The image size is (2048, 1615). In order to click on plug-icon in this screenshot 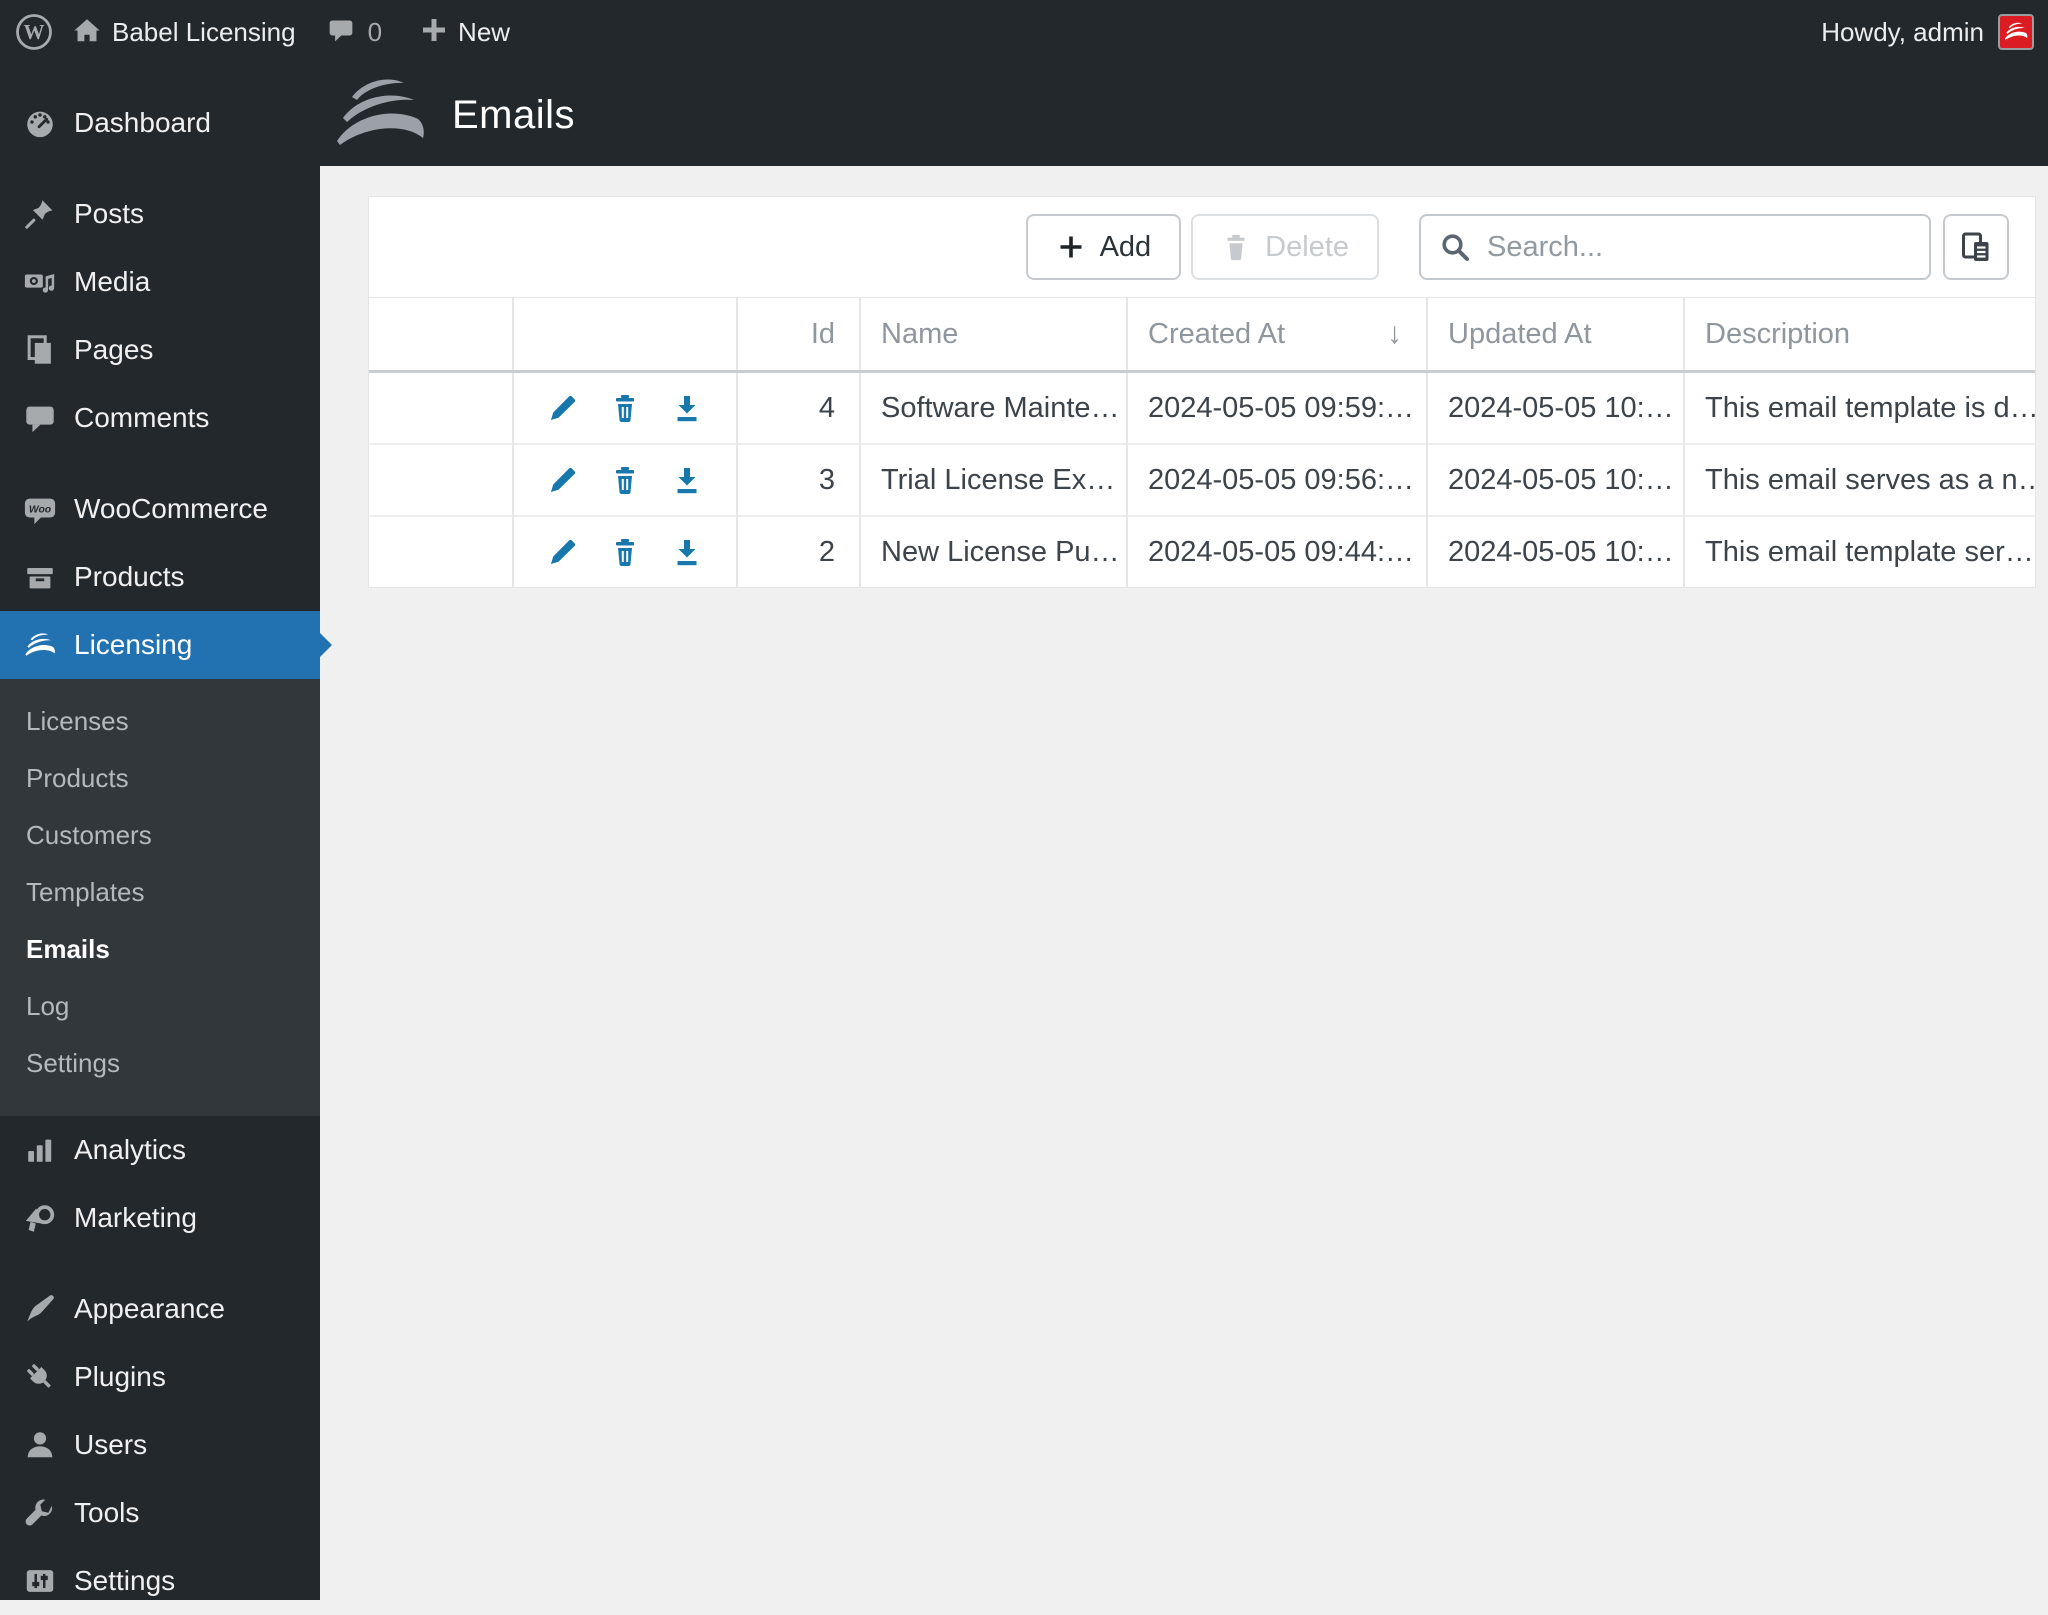, I will do `click(40, 1377)`.